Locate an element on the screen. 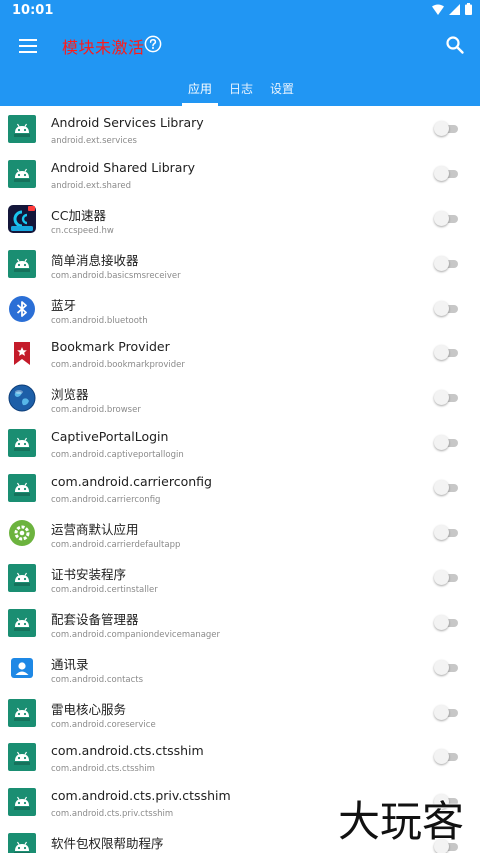  app-package: android.ext.services is located at coordinates (94, 141).